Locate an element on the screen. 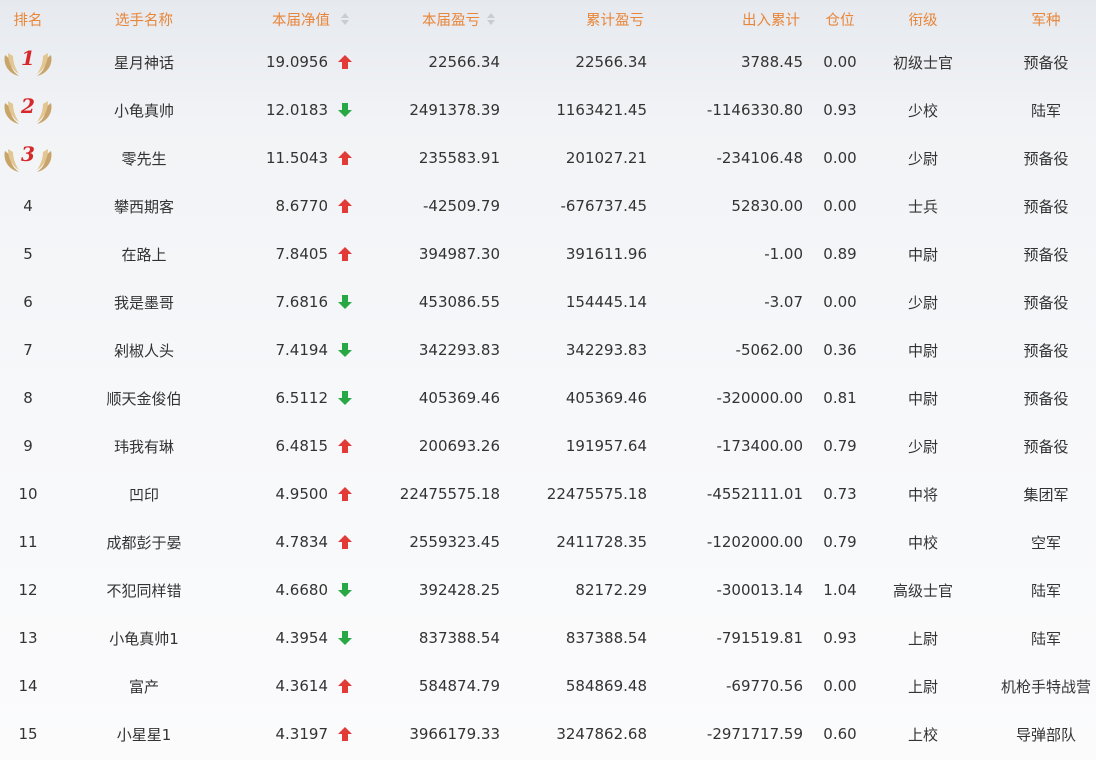 Image resolution: width=1096 pixels, height=760 pixels. current-pnl: 837388.54 is located at coordinates (459, 638).